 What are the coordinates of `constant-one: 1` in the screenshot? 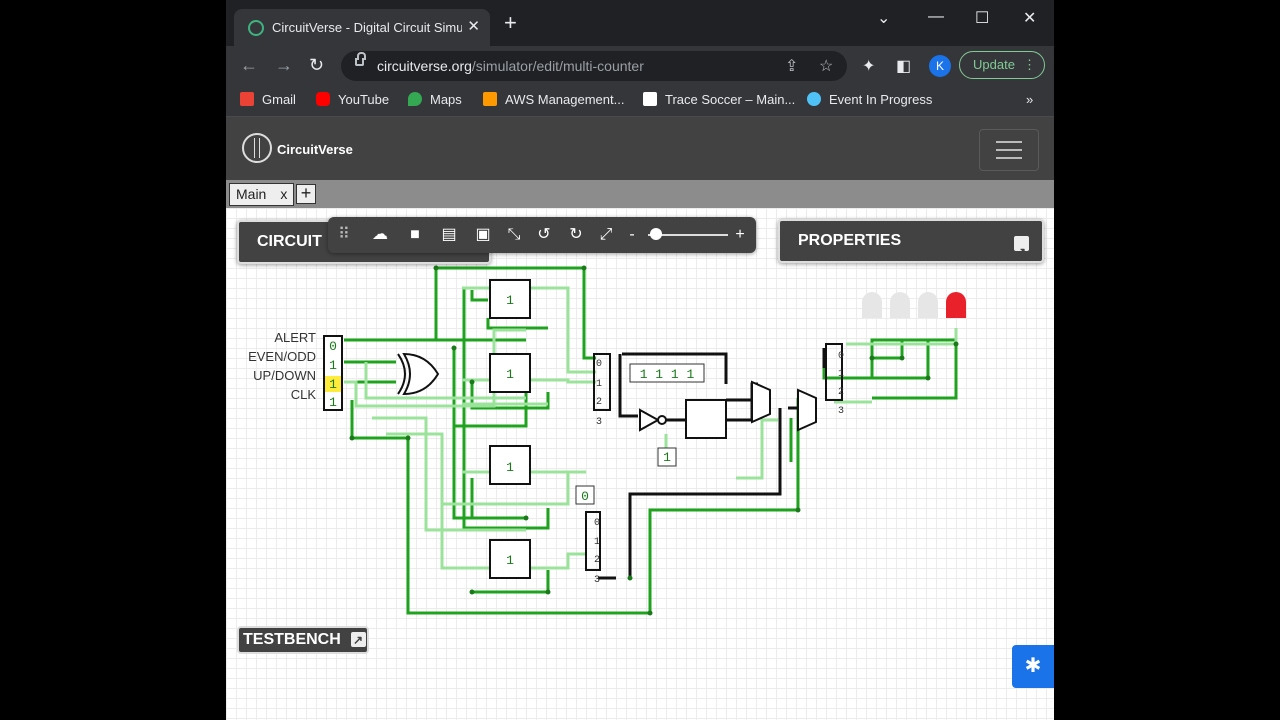 It's located at (667, 457).